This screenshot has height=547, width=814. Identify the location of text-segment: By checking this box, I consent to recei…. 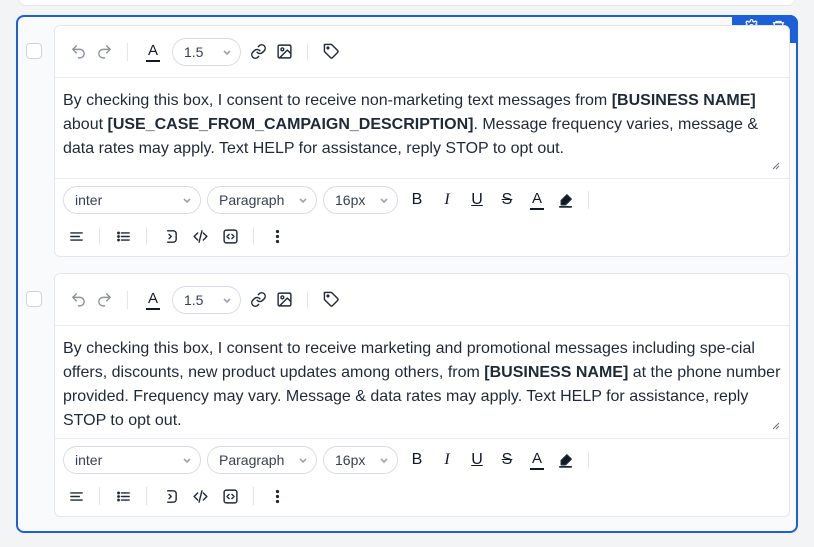
(337, 100).